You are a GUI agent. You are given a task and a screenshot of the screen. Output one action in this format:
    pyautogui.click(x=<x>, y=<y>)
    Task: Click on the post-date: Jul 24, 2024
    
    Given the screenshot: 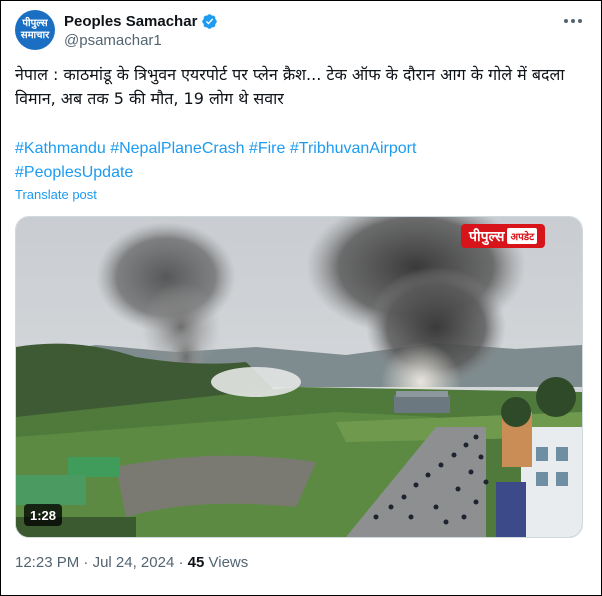 What is the action you would take?
    pyautogui.click(x=134, y=562)
    